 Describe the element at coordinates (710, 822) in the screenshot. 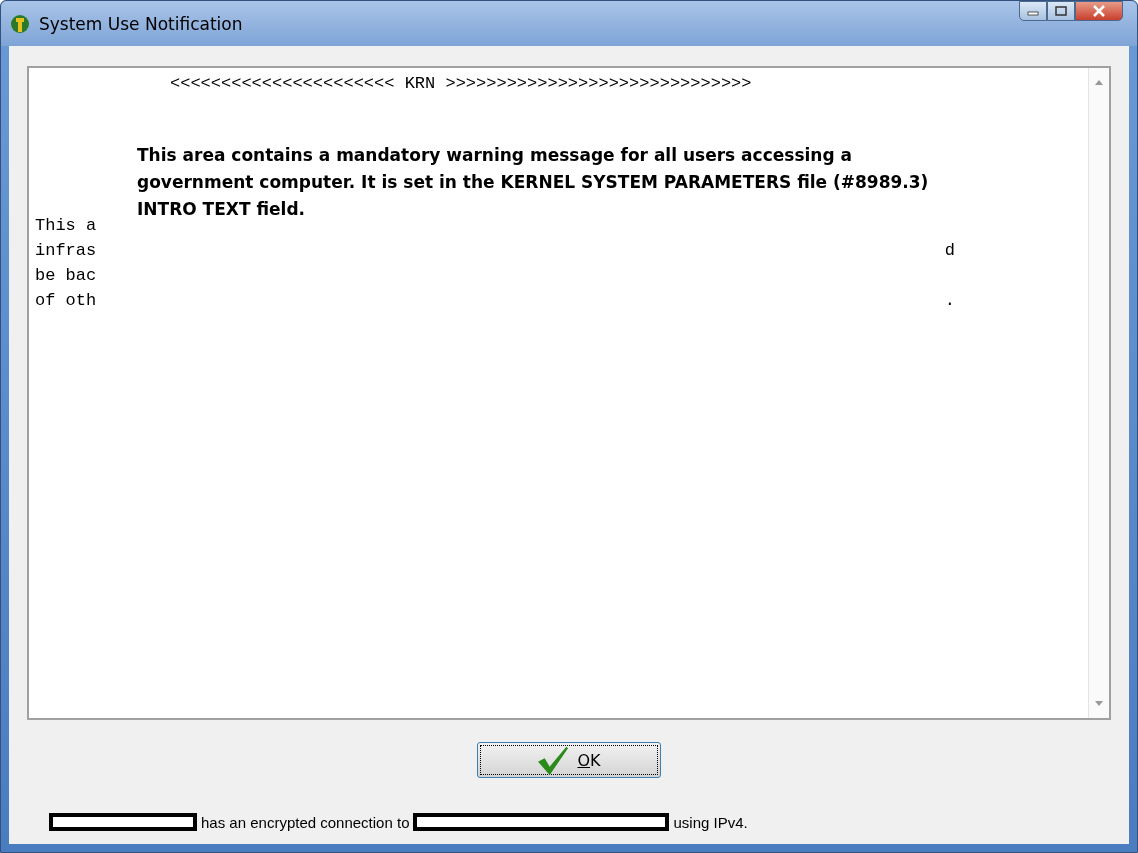

I see `status-text: using IPv4.` at that location.